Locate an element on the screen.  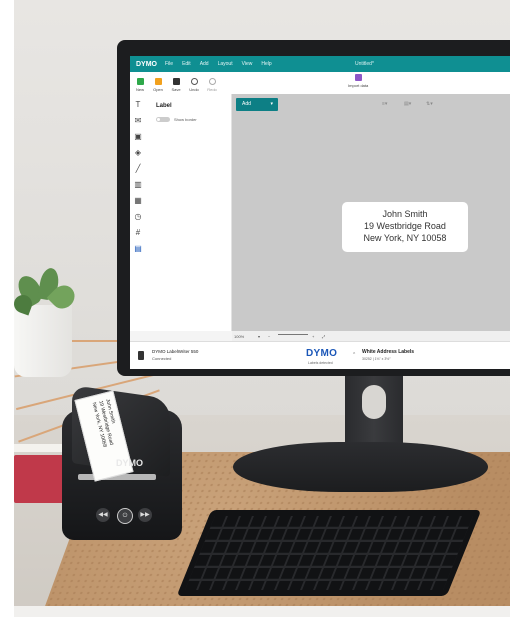
keyboard is located at coordinates (329, 553).